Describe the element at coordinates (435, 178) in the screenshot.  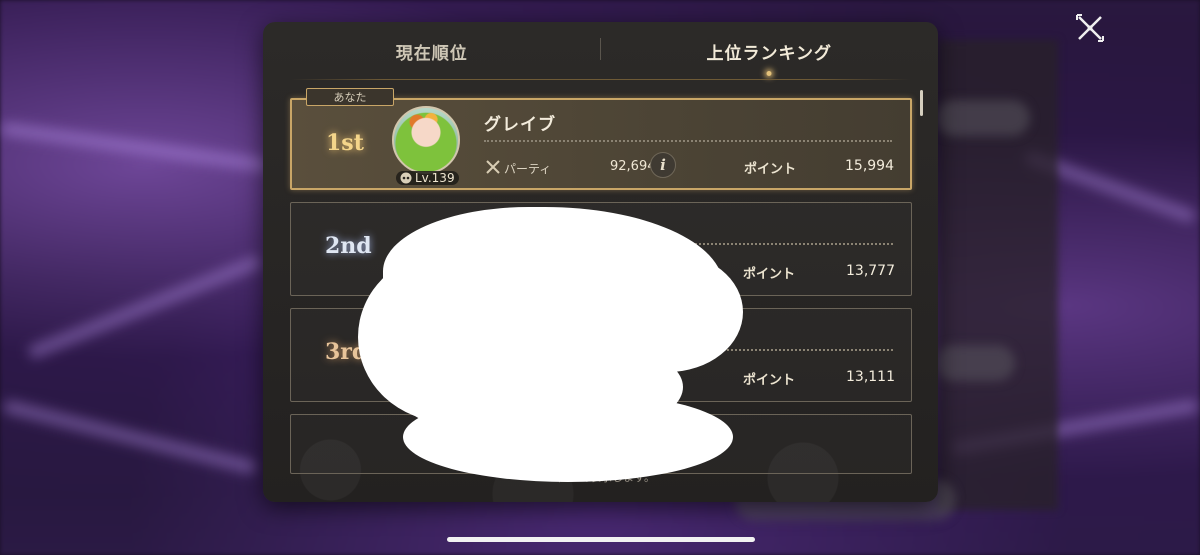
I see `level-text: Lv.139` at that location.